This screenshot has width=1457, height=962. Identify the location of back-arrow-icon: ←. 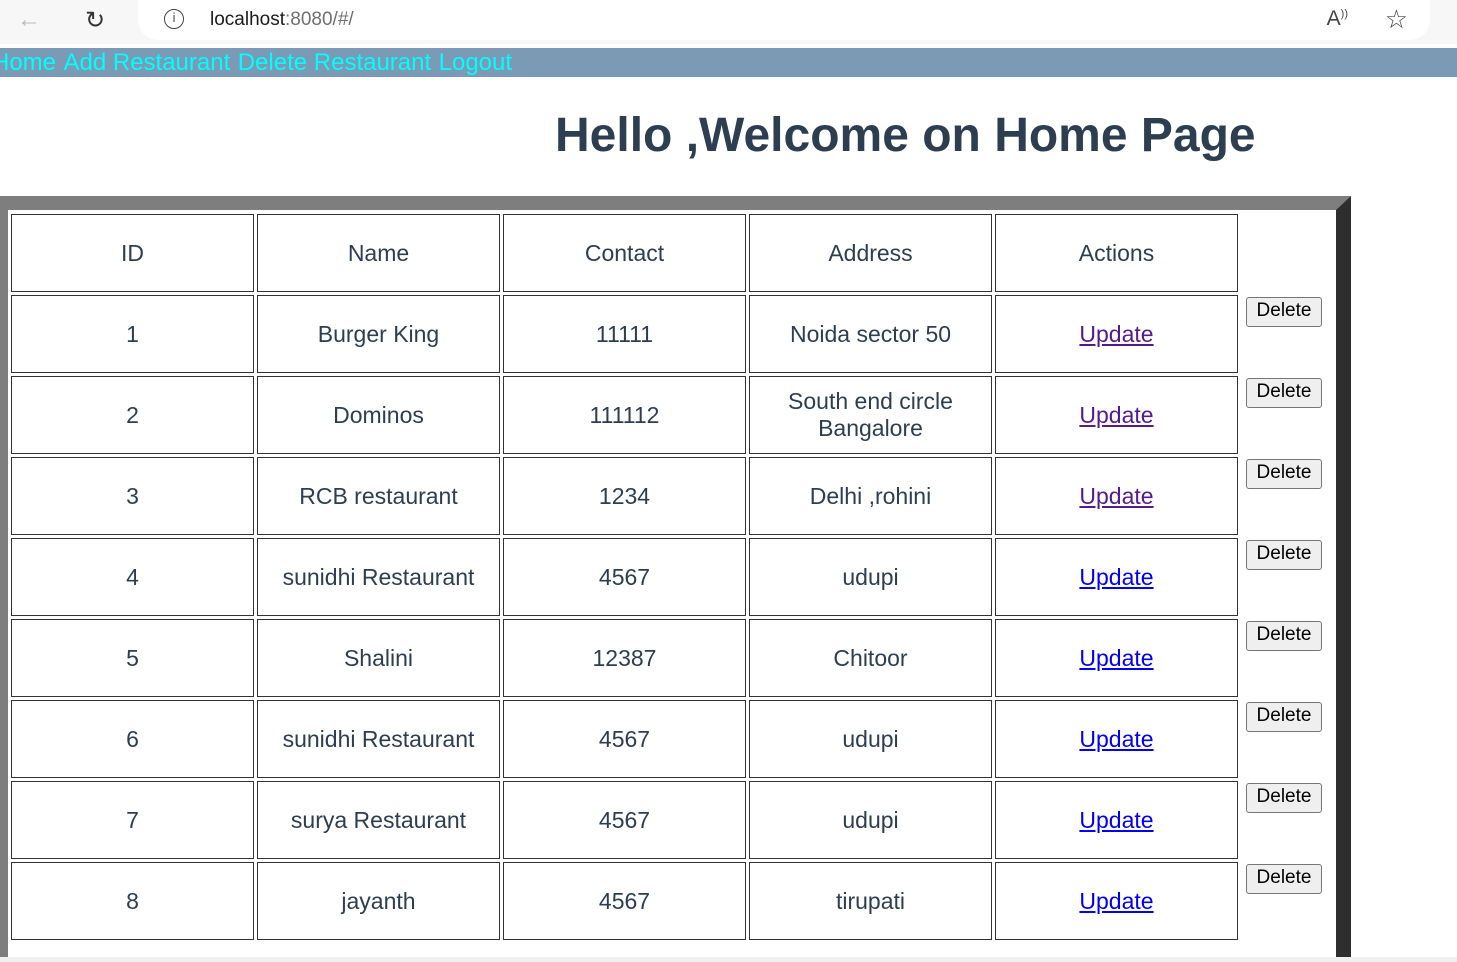
(29, 20).